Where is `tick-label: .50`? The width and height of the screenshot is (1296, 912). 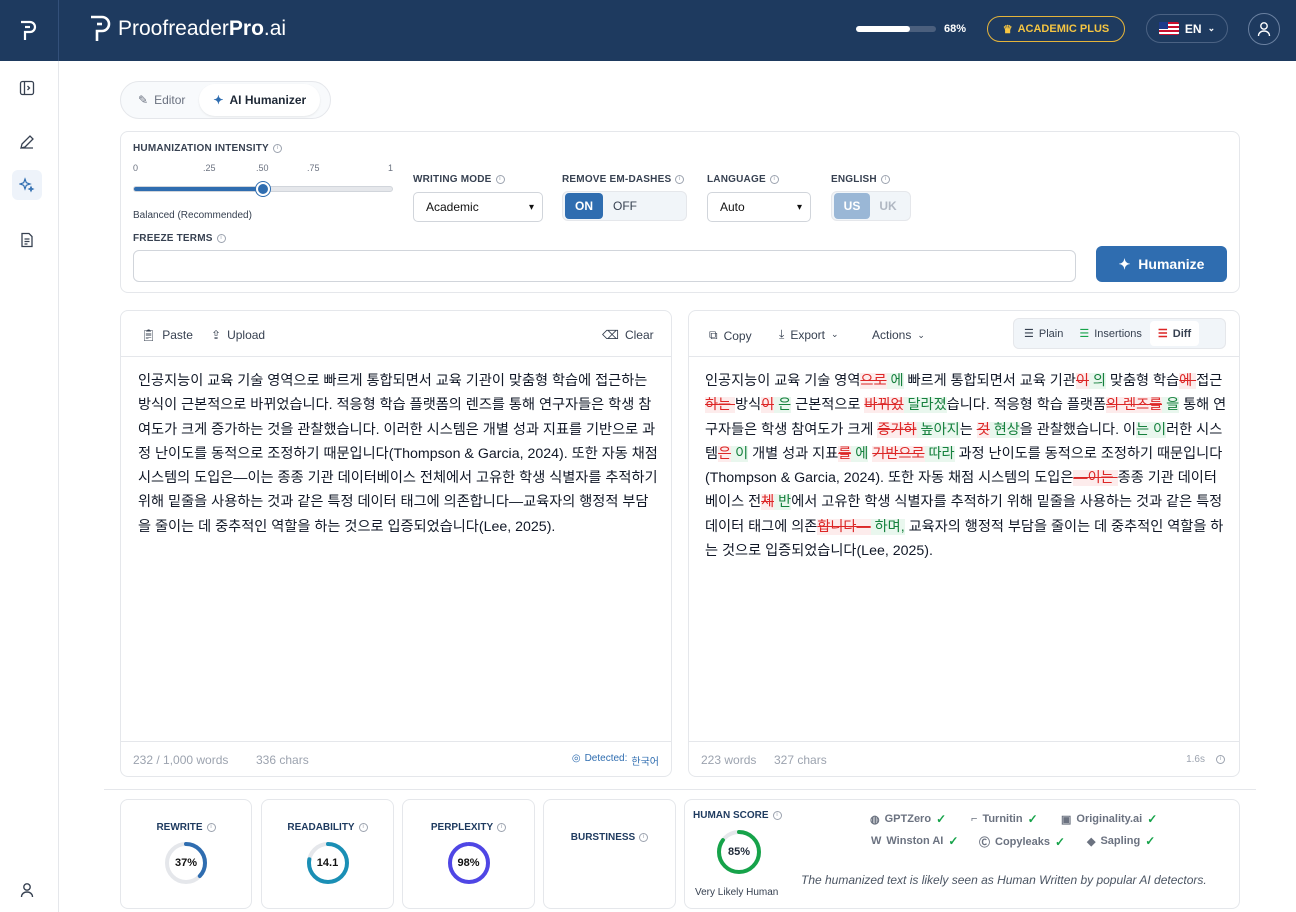
tick-label: .50 is located at coordinates (262, 168).